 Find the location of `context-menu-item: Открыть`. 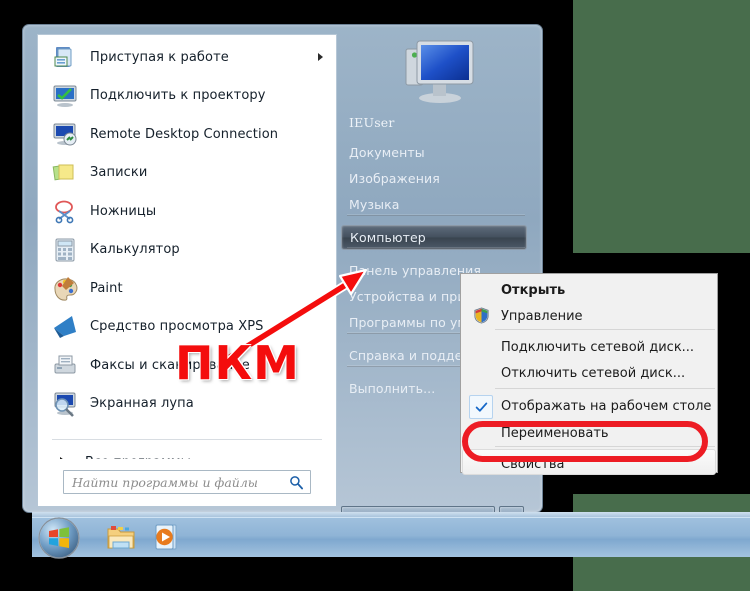

context-menu-item: Открыть is located at coordinates (589, 290).